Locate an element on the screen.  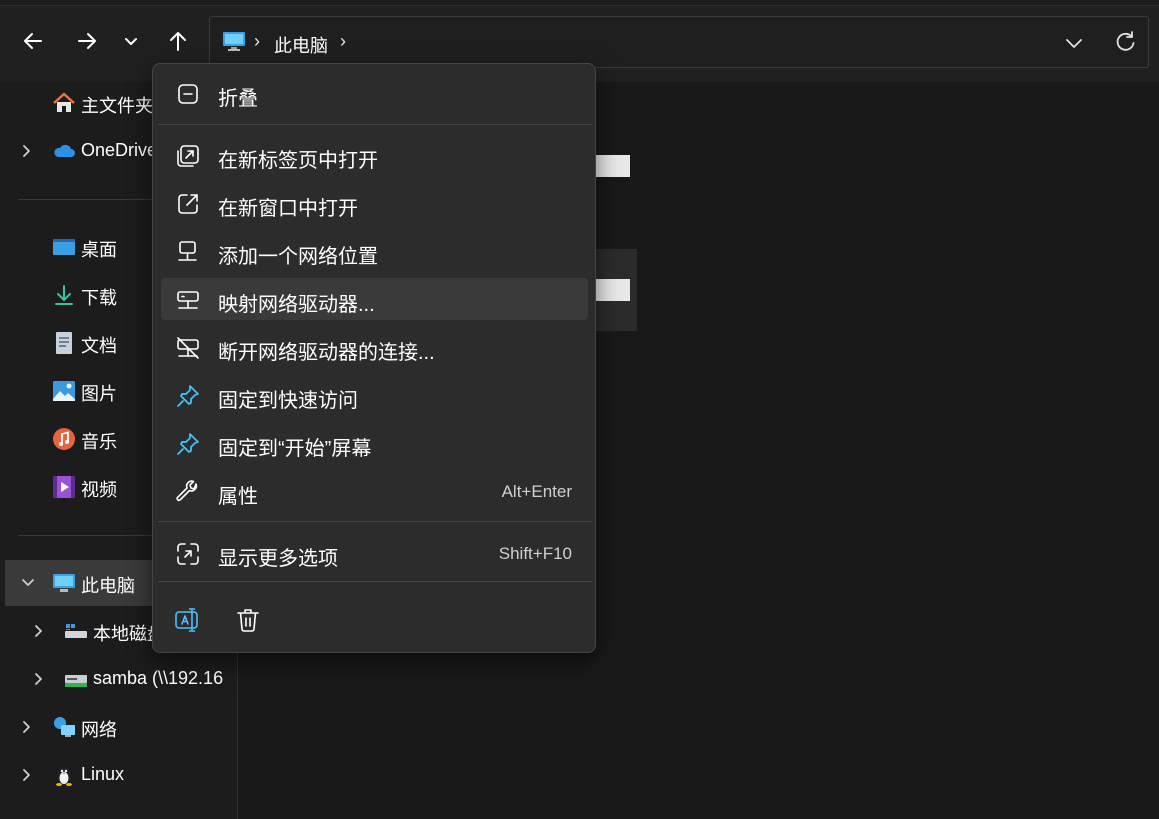
menu-item-pin-quick-access: 固定到快速访问 is located at coordinates (374, 395).